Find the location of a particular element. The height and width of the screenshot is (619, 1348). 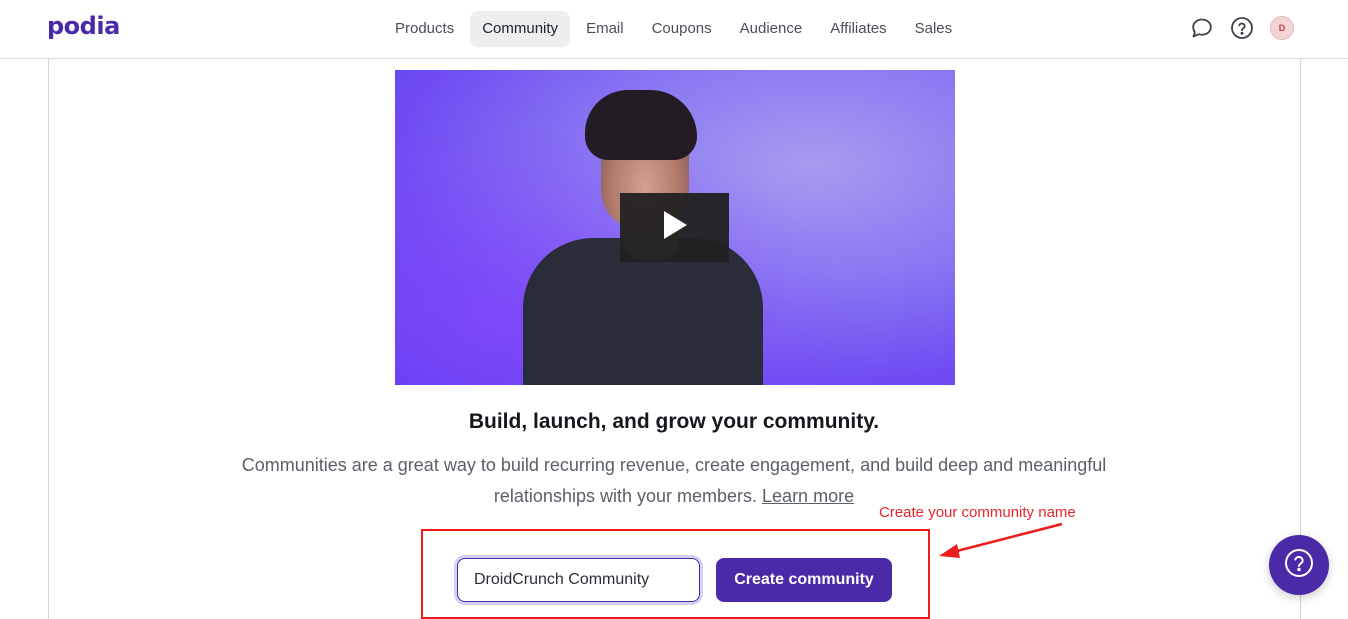

create-community-button: Create community is located at coordinates (804, 580).